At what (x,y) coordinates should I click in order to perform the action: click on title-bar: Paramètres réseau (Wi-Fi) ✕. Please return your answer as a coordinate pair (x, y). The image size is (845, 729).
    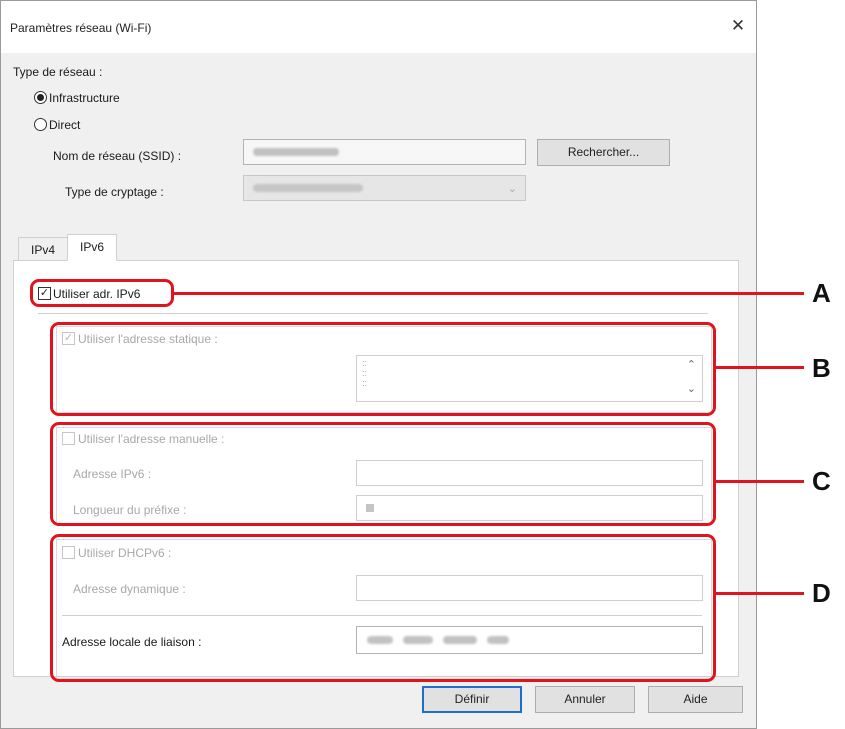
    Looking at the image, I should click on (378, 27).